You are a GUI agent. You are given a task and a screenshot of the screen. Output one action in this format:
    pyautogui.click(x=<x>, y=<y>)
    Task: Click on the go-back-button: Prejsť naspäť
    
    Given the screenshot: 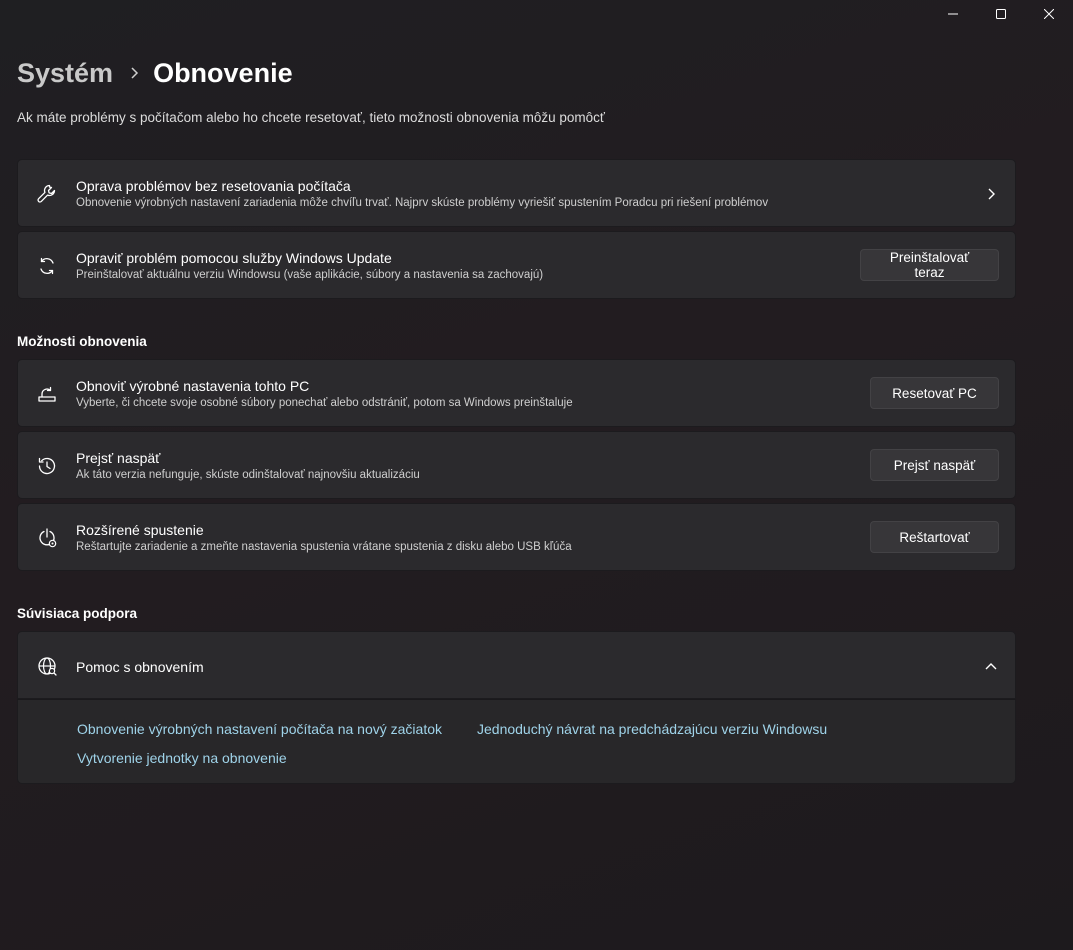 What is the action you would take?
    pyautogui.click(x=934, y=465)
    